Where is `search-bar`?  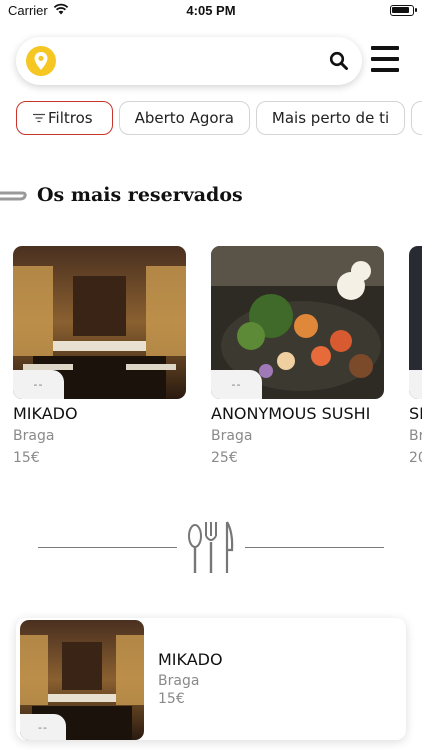
search-bar is located at coordinates (189, 61).